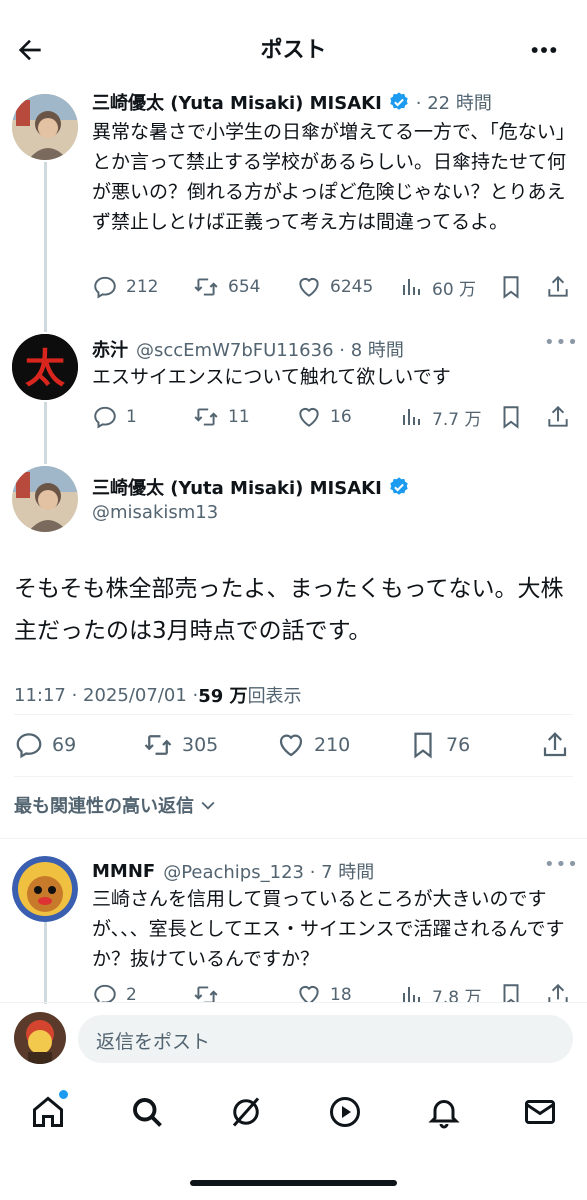  I want to click on author-handle: @sccEmW7bFU11636 · 8 時間, so click(270, 350).